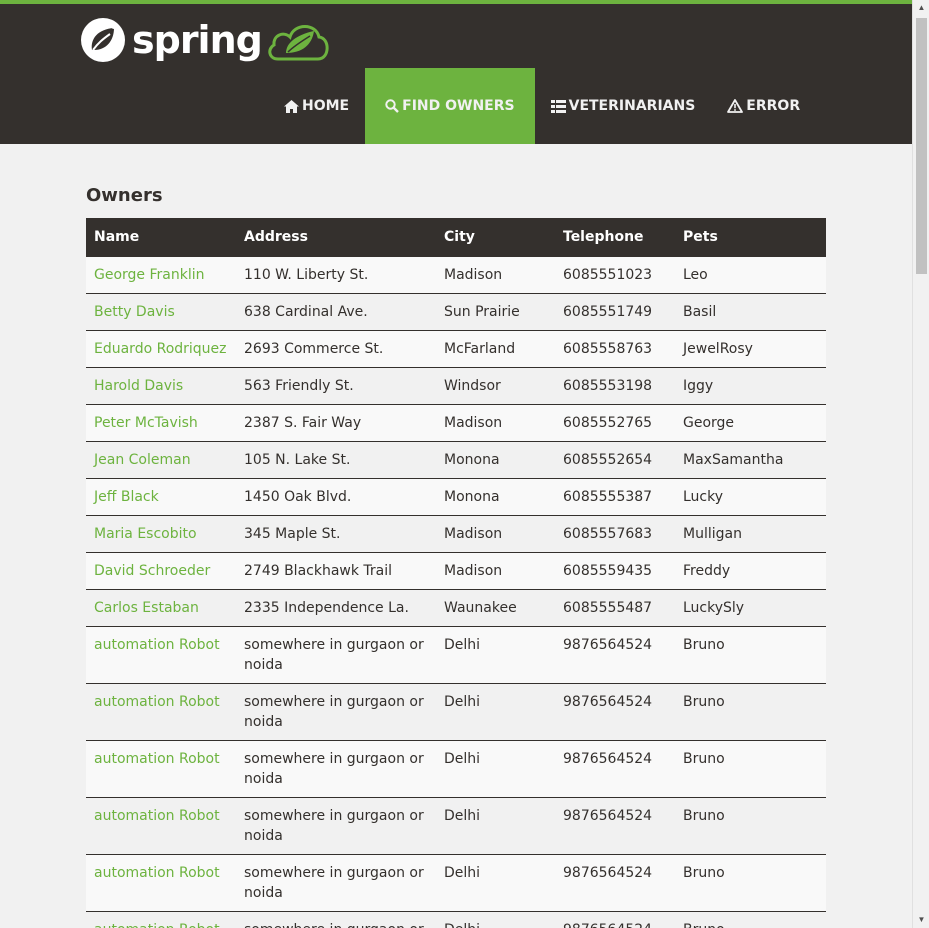 This screenshot has height=928, width=929. What do you see at coordinates (298, 43) in the screenshot?
I see `cloud-leaf-icon` at bounding box center [298, 43].